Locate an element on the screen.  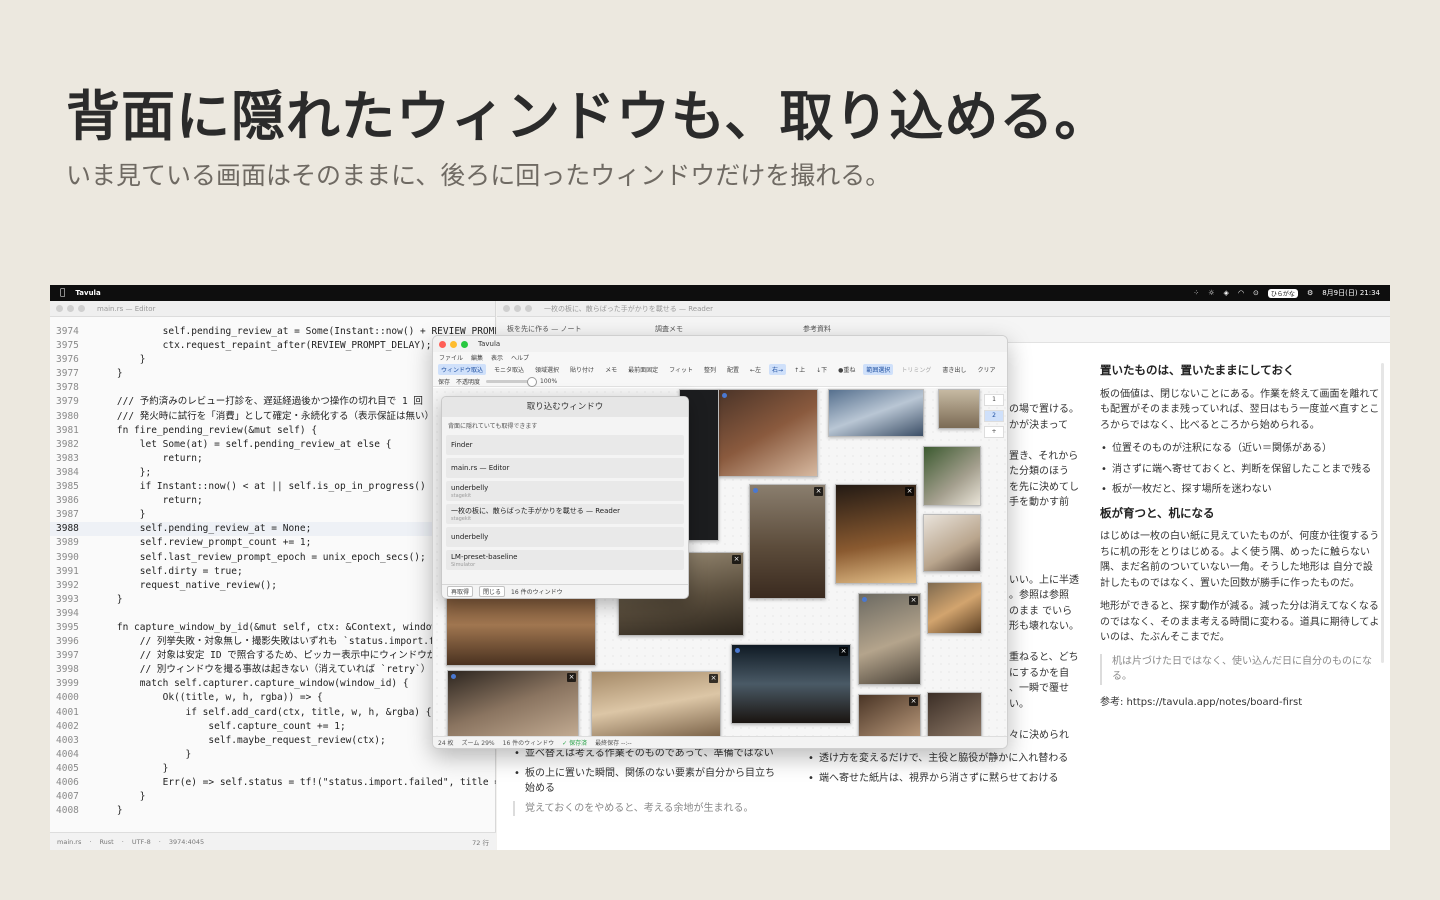
menubar-clock: 8月9日(日) 21:34 is located at coordinates (1351, 293).